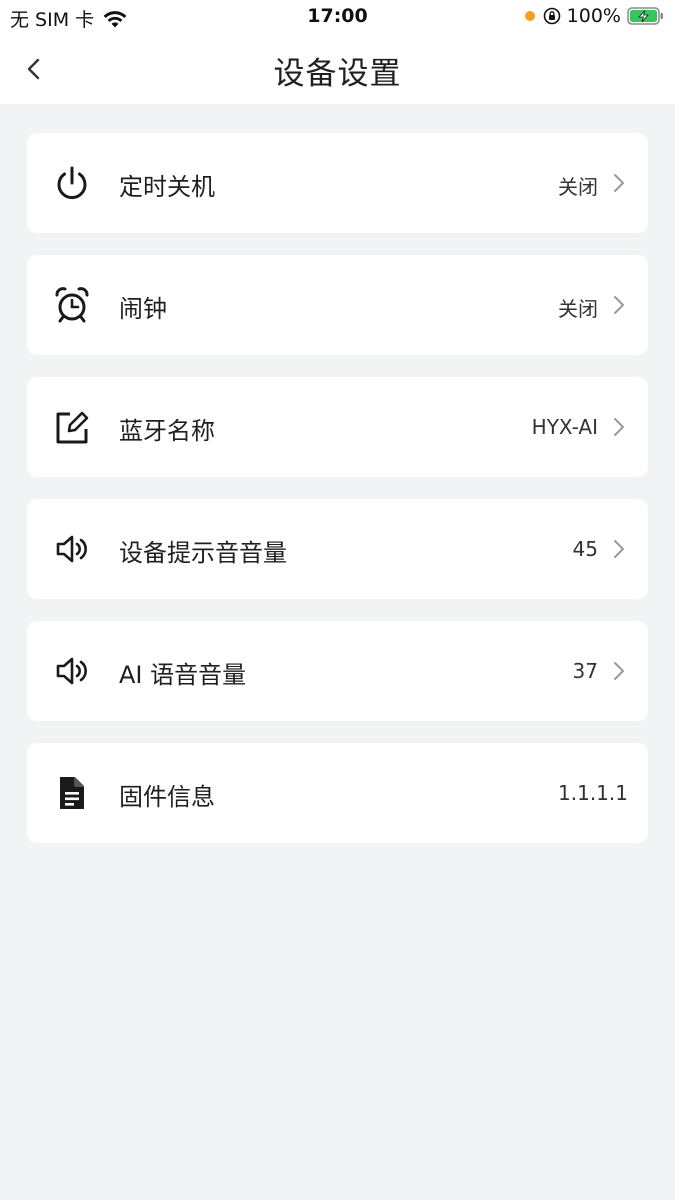 This screenshot has width=675, height=1200. What do you see at coordinates (551, 16) in the screenshot?
I see `orientation-lock-icon` at bounding box center [551, 16].